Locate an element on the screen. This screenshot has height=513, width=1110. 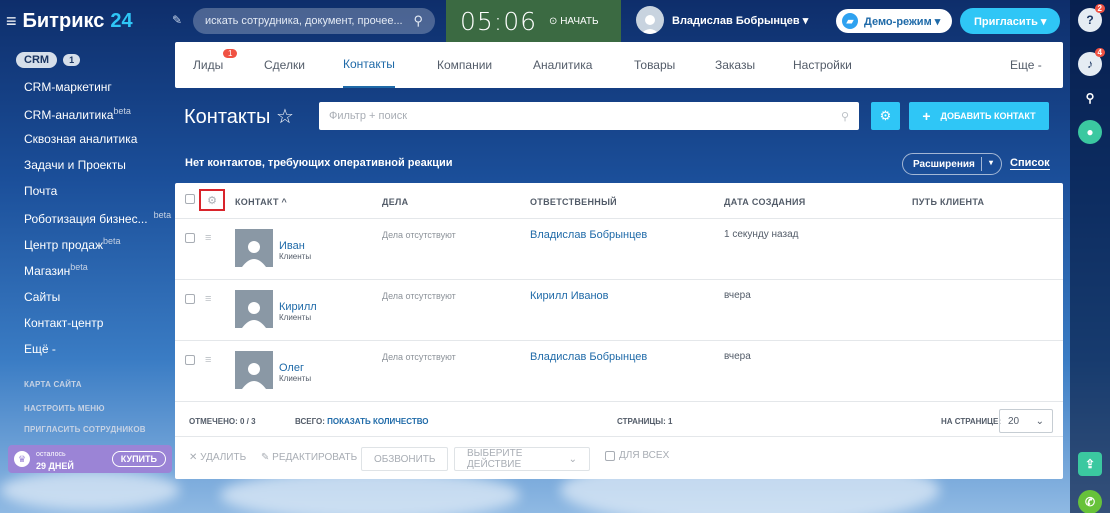
open-lines-icon: ⇪ is located at coordinates (1090, 464).